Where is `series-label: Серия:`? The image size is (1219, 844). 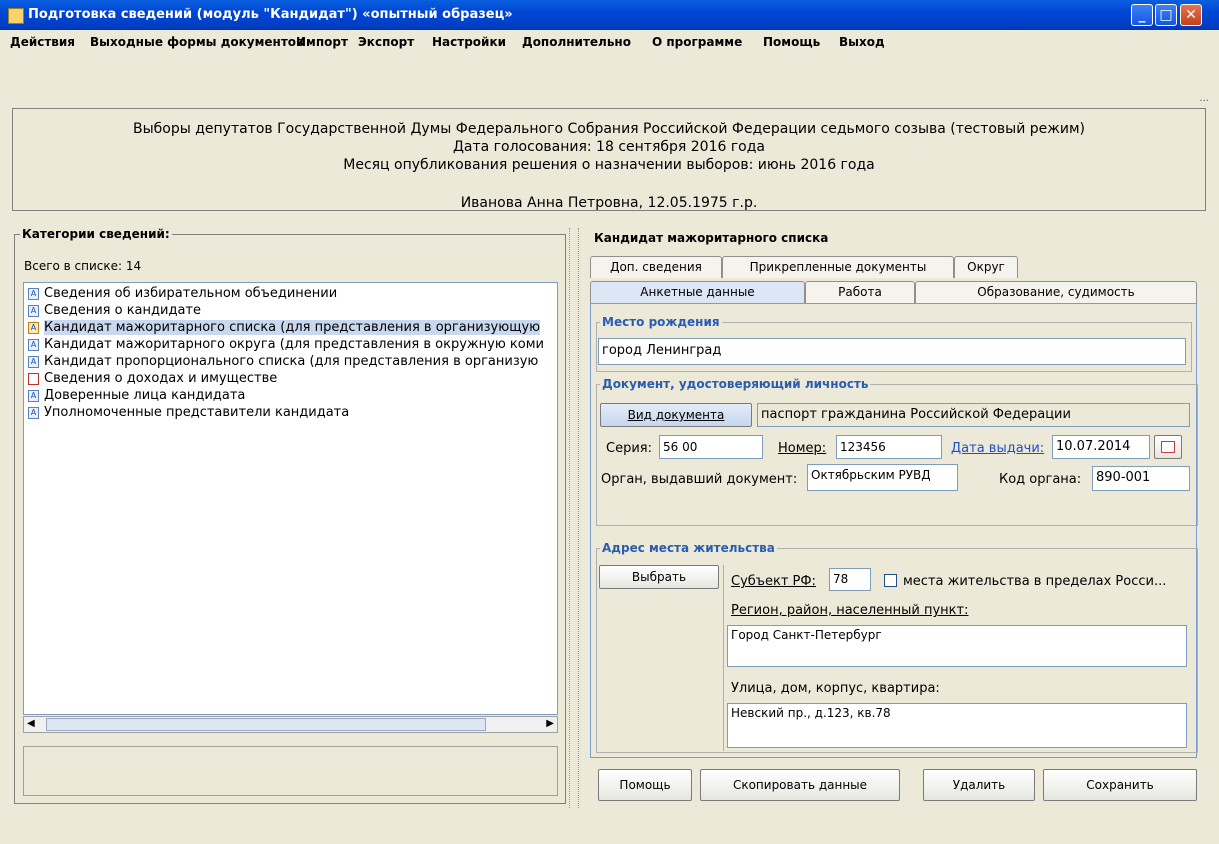
series-label: Серия: is located at coordinates (629, 448).